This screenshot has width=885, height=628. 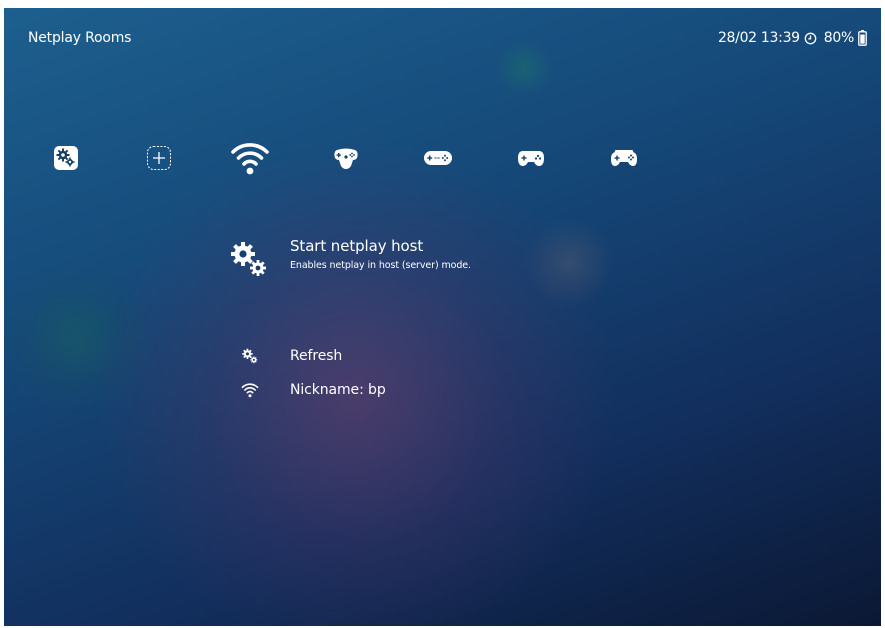 What do you see at coordinates (862, 38) in the screenshot?
I see `battery-icon` at bounding box center [862, 38].